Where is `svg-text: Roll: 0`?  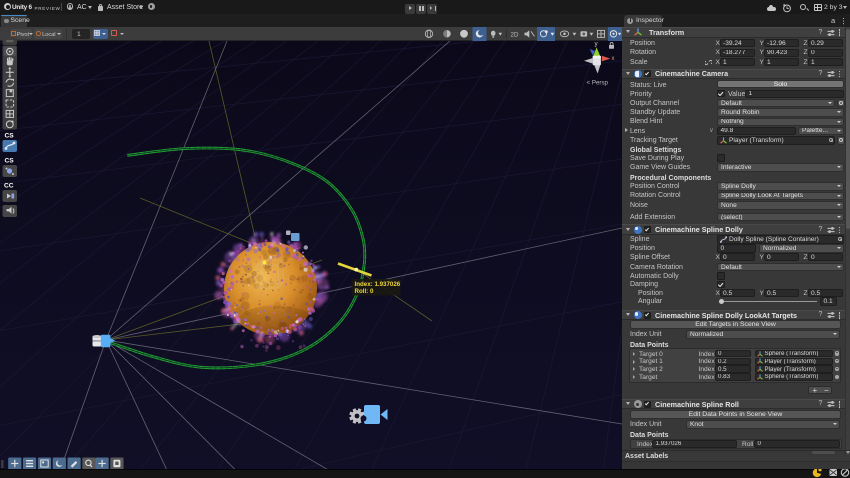 svg-text: Roll: 0 is located at coordinates (364, 291).